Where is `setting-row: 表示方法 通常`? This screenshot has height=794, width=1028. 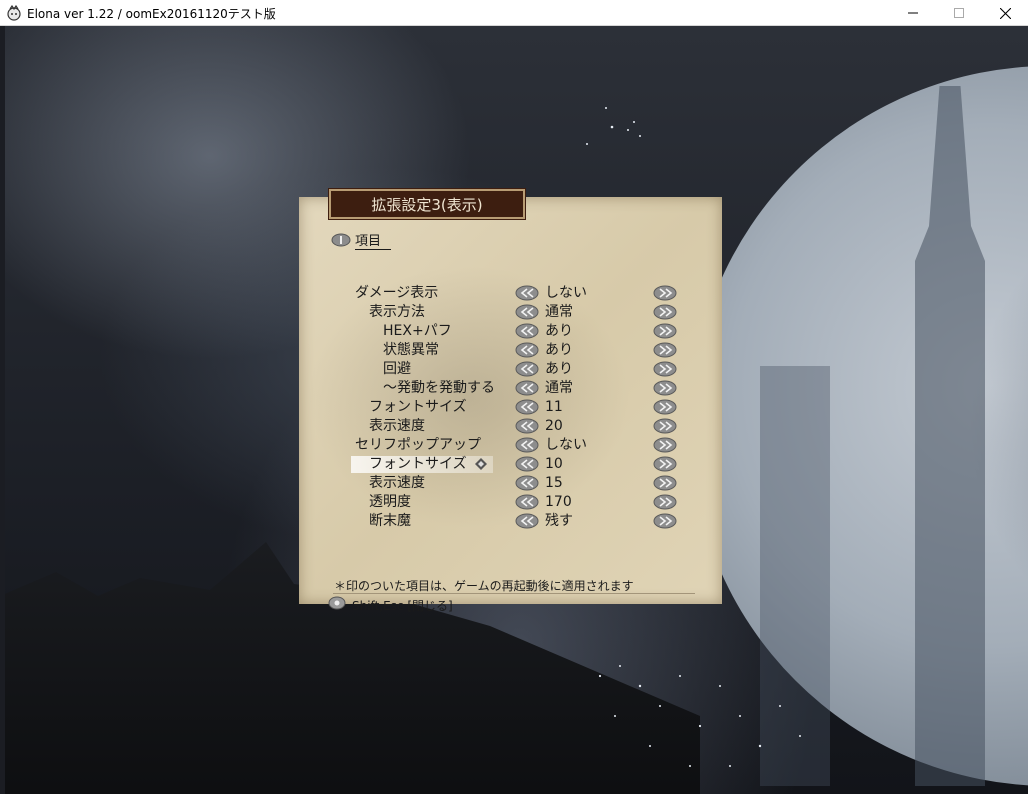 setting-row: 表示方法 通常 is located at coordinates (510, 312).